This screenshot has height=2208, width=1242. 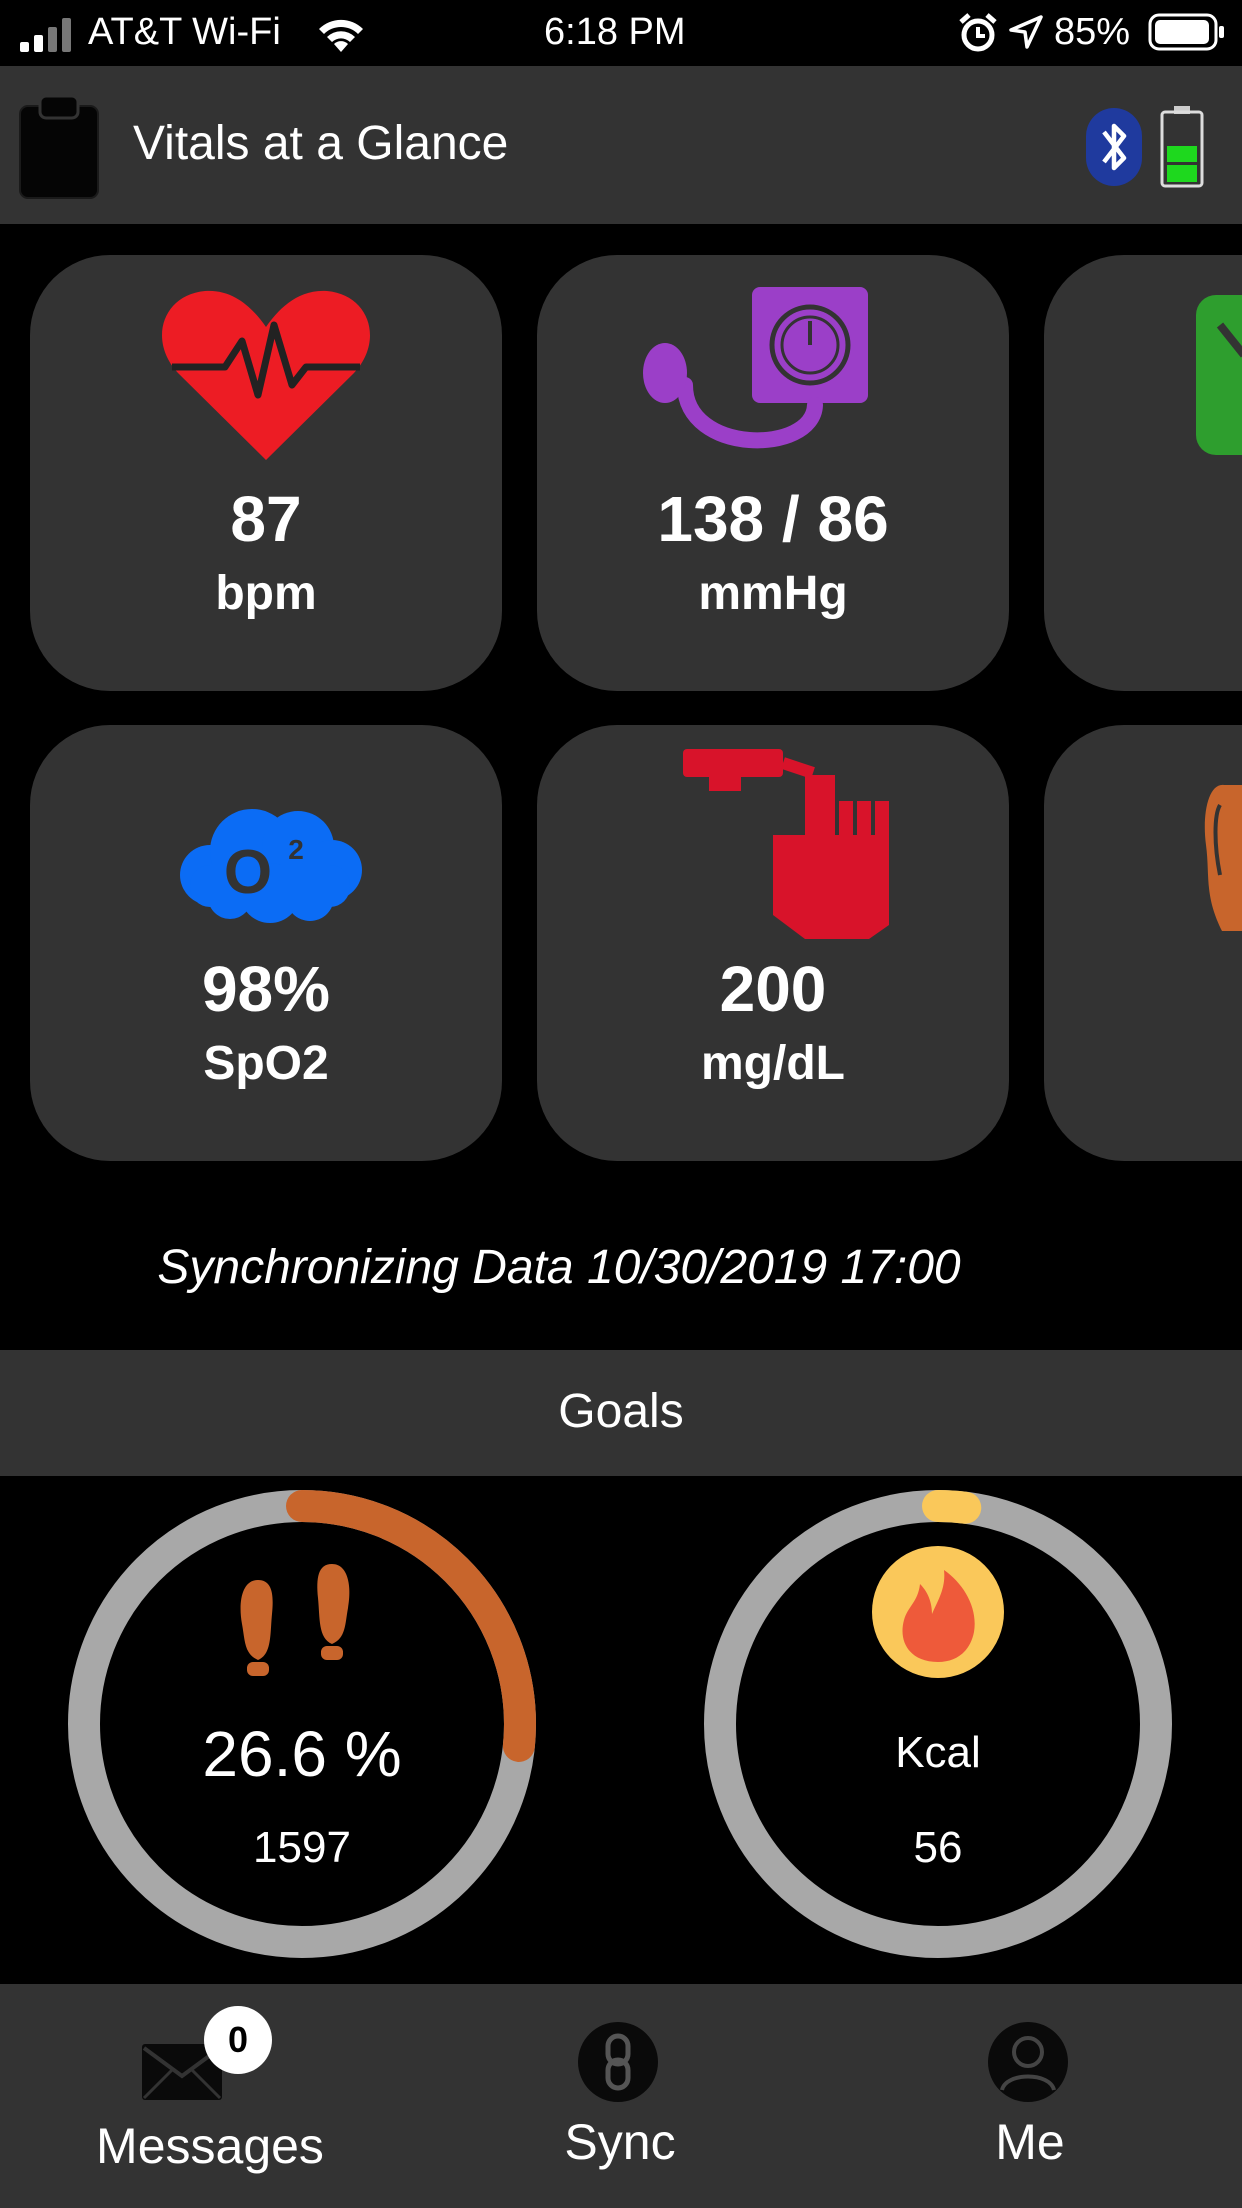 I want to click on glucose-meter-icon, so click(x=786, y=844).